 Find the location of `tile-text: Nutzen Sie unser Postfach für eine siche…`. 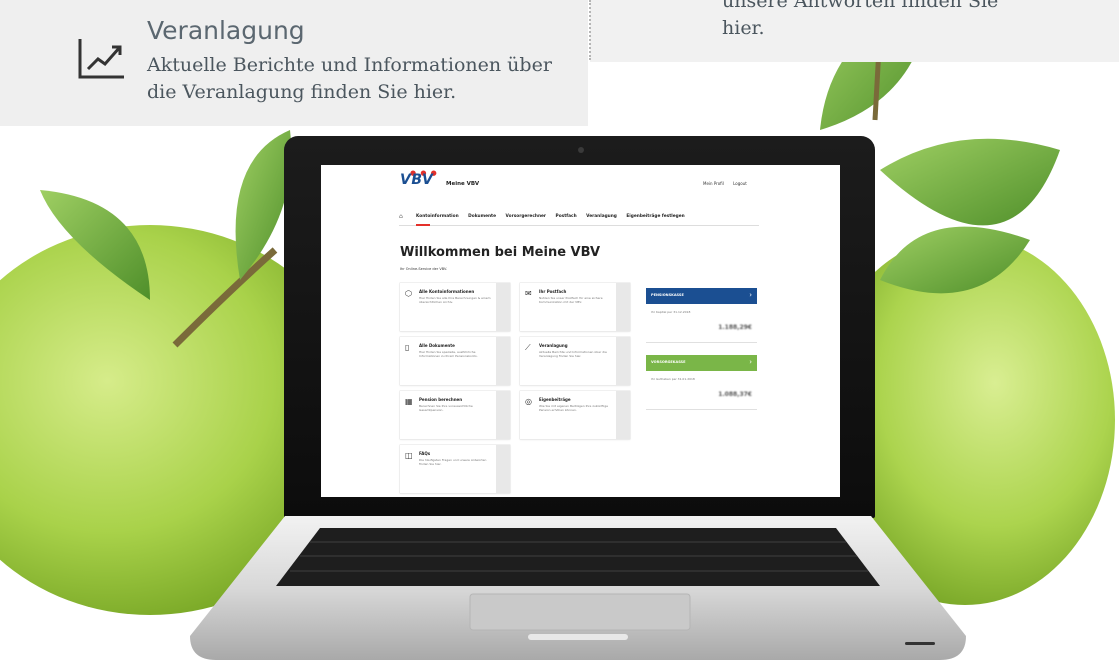

tile-text: Nutzen Sie unser Postfach für eine siche… is located at coordinates (571, 300).